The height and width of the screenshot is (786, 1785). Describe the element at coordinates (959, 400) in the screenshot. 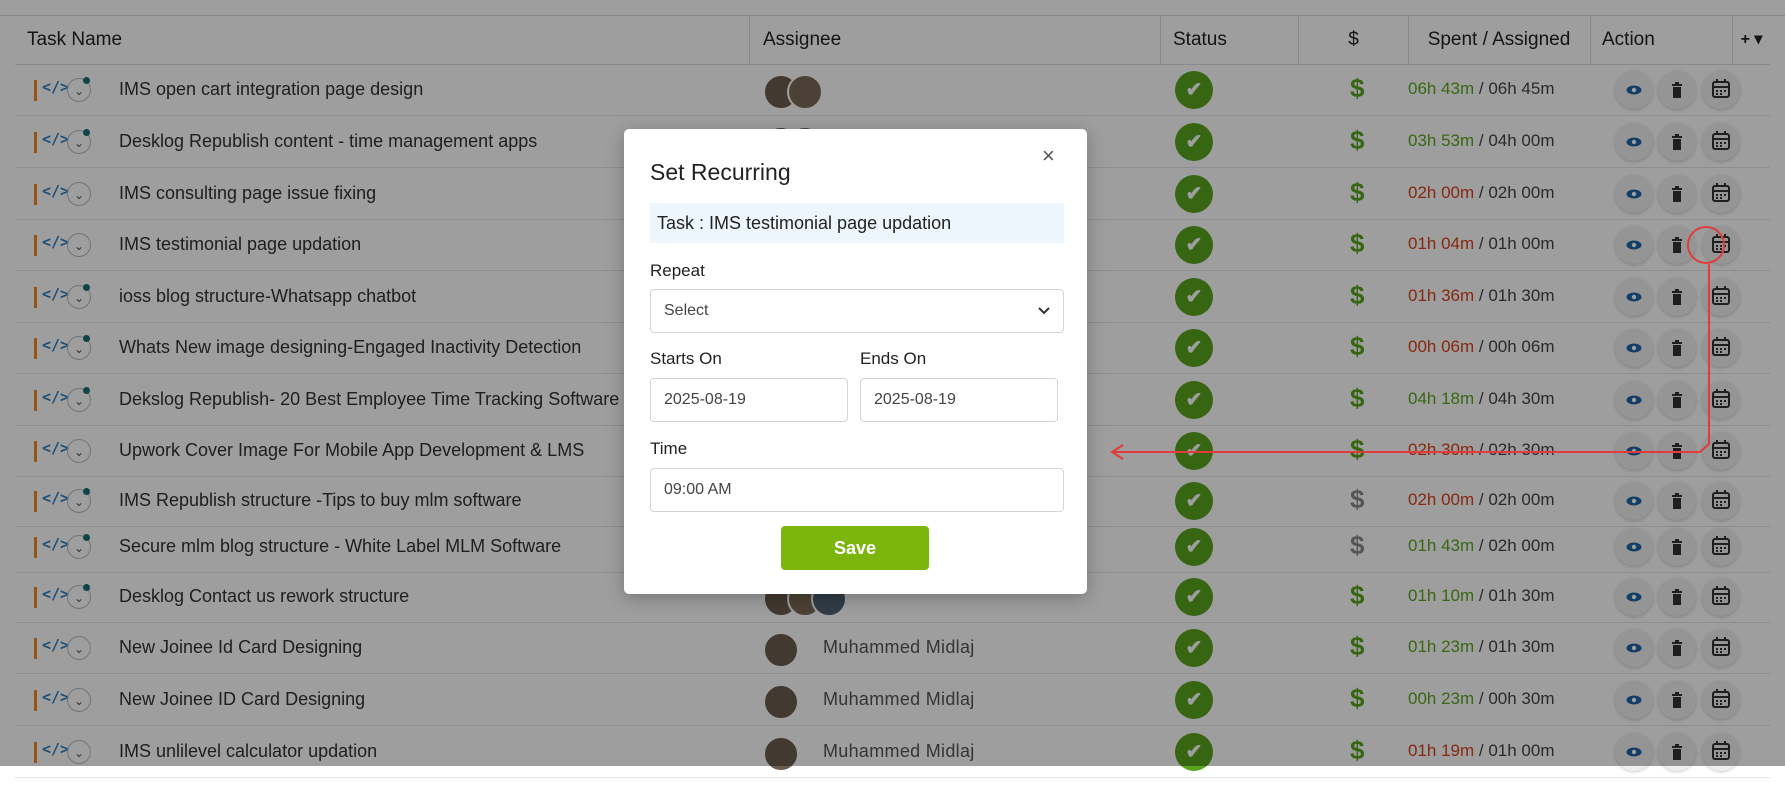

I see `ends-on-input: 2025-08-19` at that location.